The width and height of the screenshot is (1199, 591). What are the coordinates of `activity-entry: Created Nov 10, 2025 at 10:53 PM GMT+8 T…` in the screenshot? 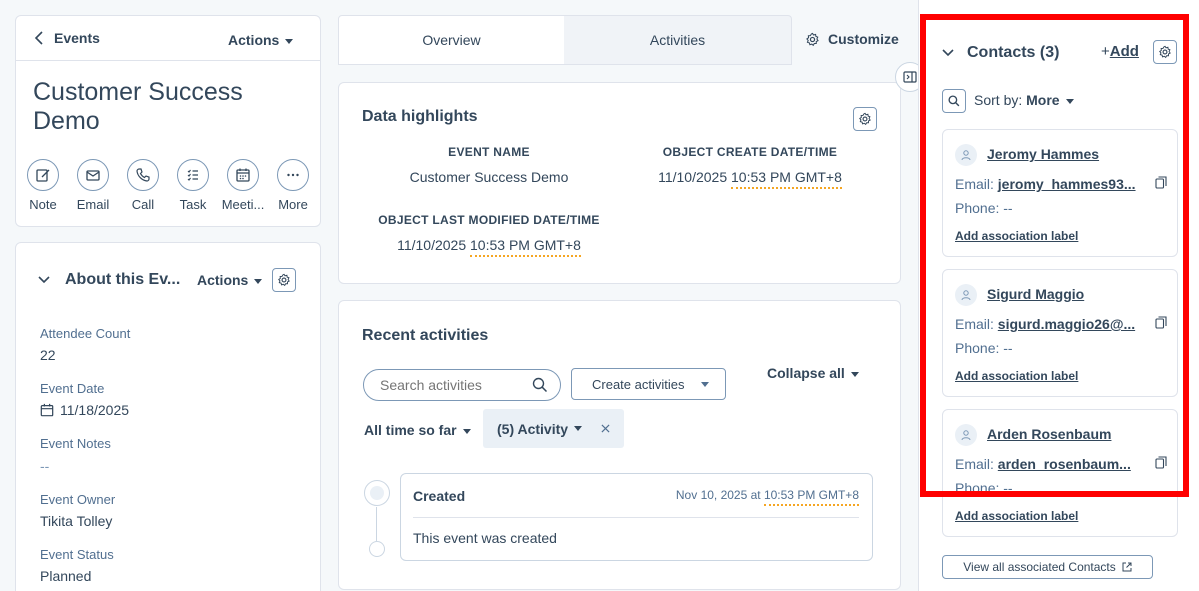 It's located at (636, 517).